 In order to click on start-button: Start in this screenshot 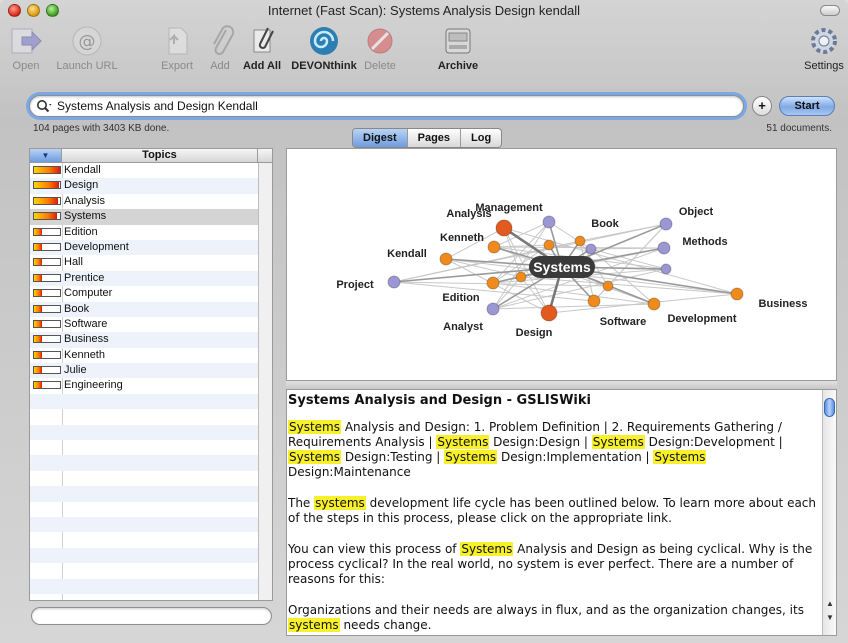, I will do `click(807, 106)`.